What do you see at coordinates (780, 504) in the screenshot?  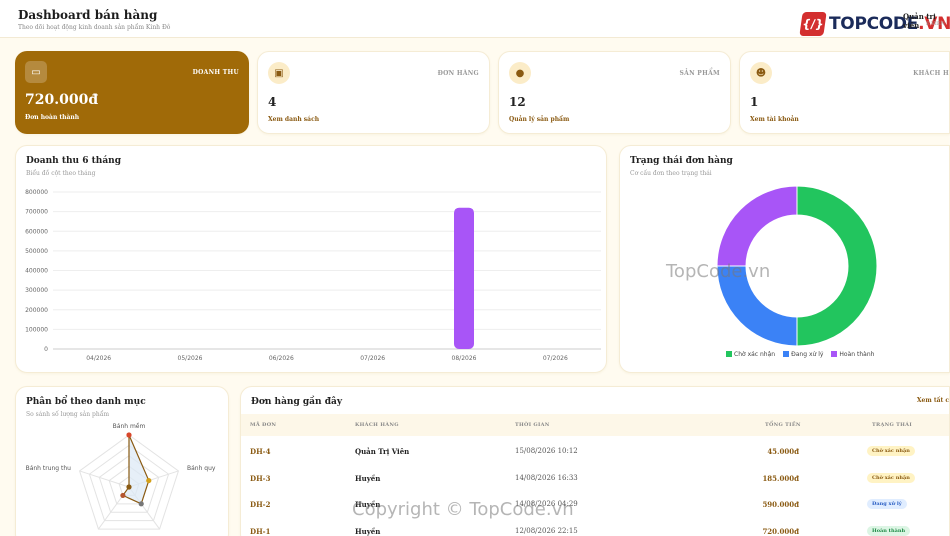 I see `order-total: 590.000đ` at bounding box center [780, 504].